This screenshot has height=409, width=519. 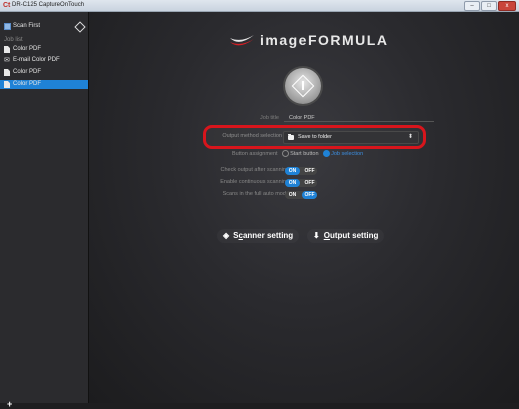 What do you see at coordinates (48, 5) in the screenshot?
I see `window-title: DR-C125 CaptureOnTouch` at bounding box center [48, 5].